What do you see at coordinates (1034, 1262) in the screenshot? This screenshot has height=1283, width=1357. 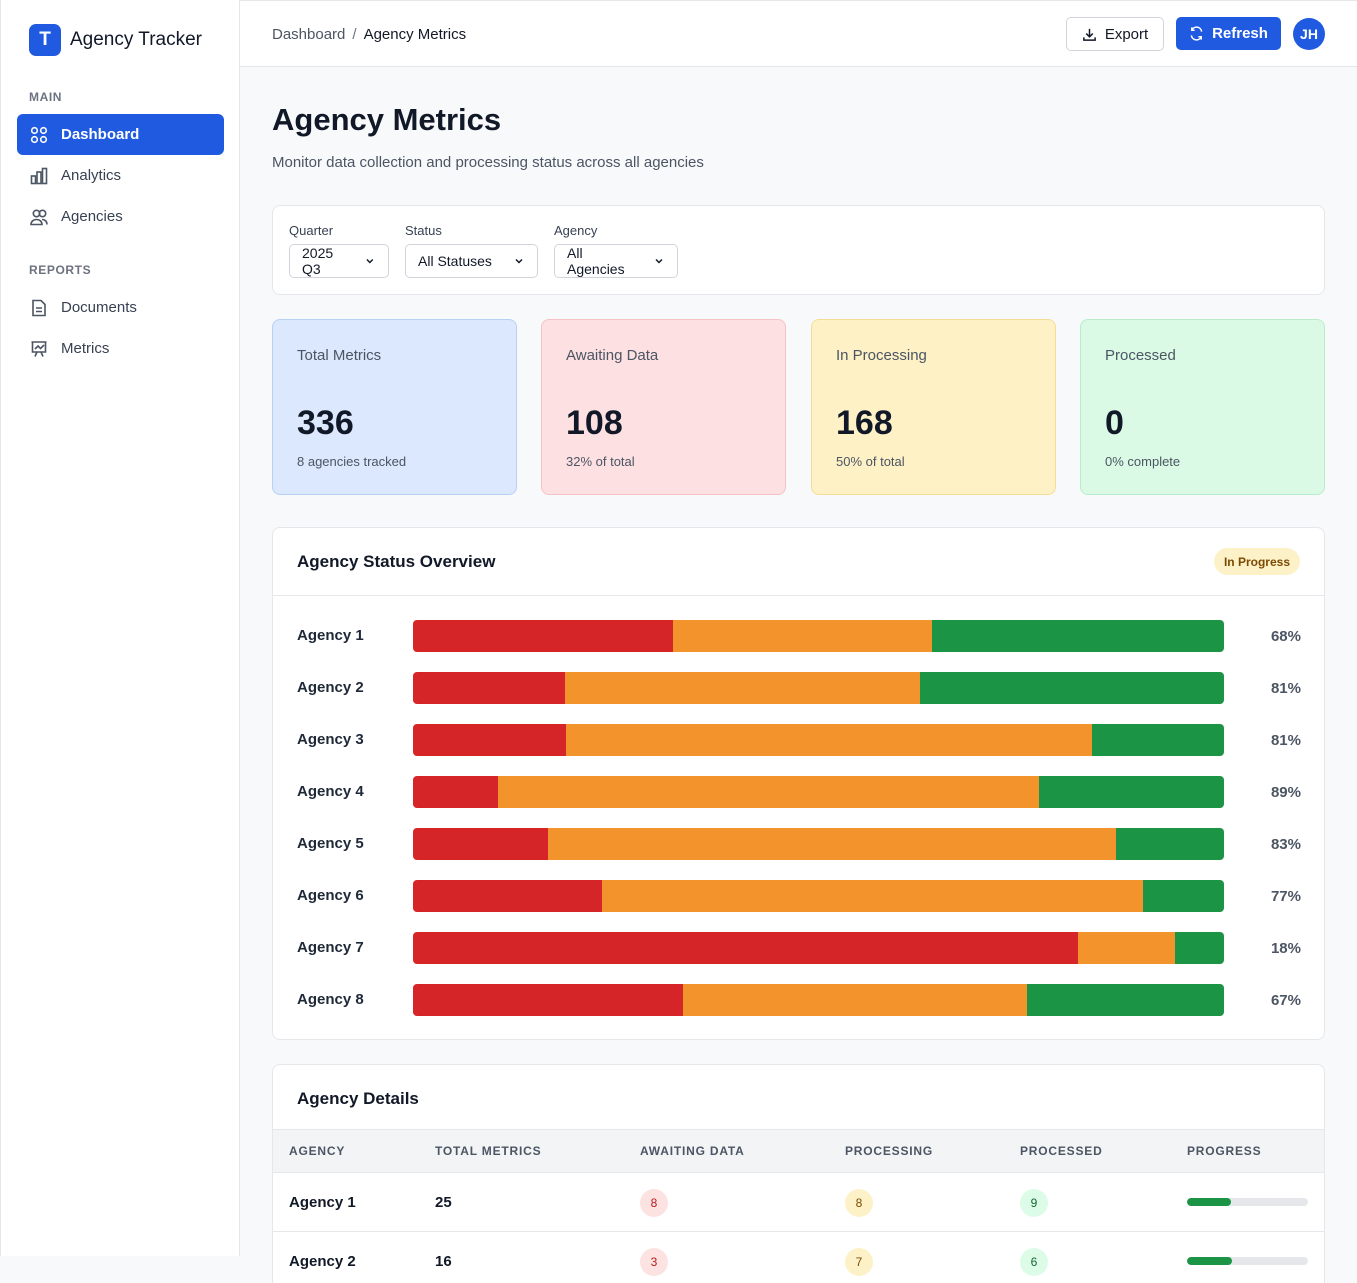 I see `processed-count-badge: 6` at bounding box center [1034, 1262].